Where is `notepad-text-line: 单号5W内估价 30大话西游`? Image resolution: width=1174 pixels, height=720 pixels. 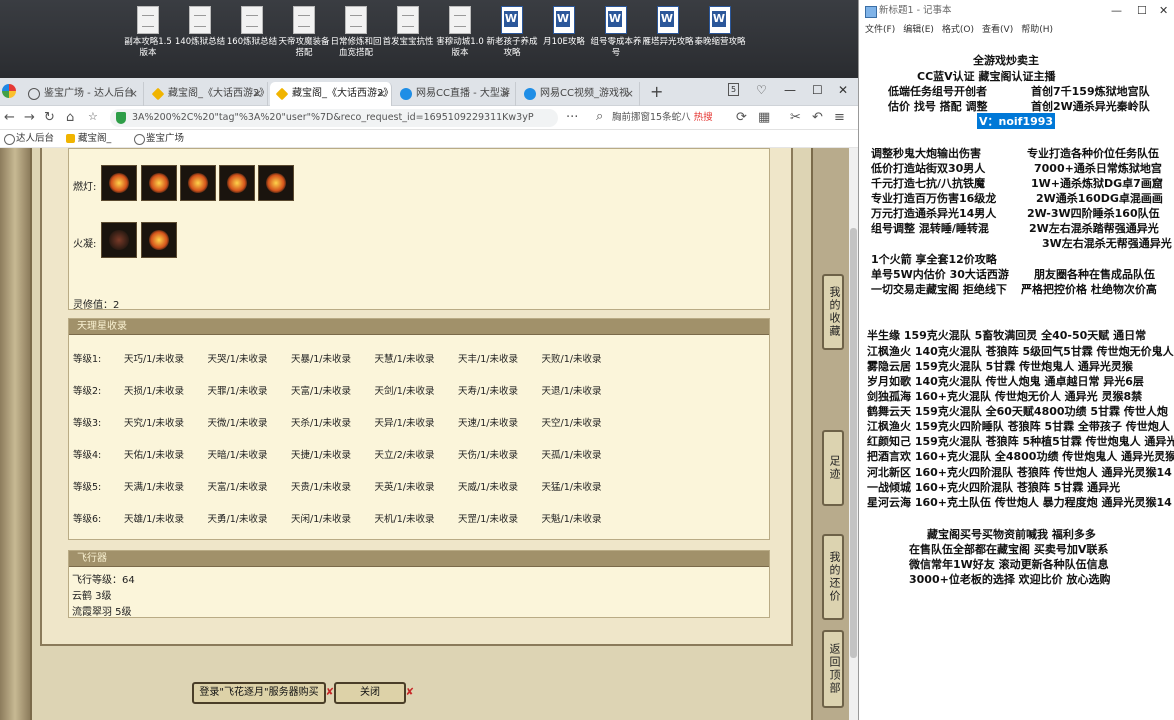 notepad-text-line: 单号5W内估价 30大话西游 is located at coordinates (940, 274).